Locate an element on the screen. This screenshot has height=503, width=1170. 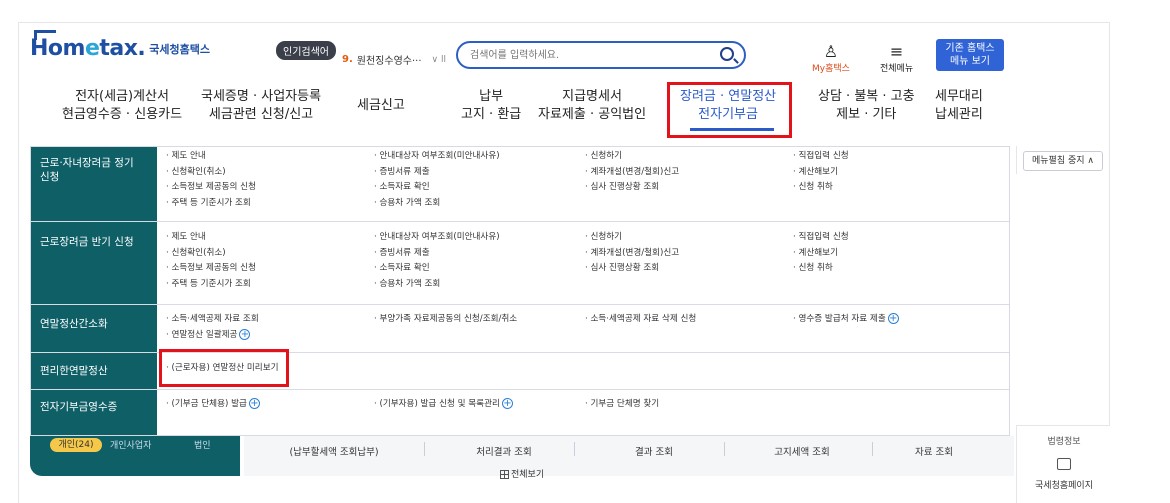
menu-link-with-plus: · (기부자용) 발급 신청 및 목록관리 + is located at coordinates (443, 405).